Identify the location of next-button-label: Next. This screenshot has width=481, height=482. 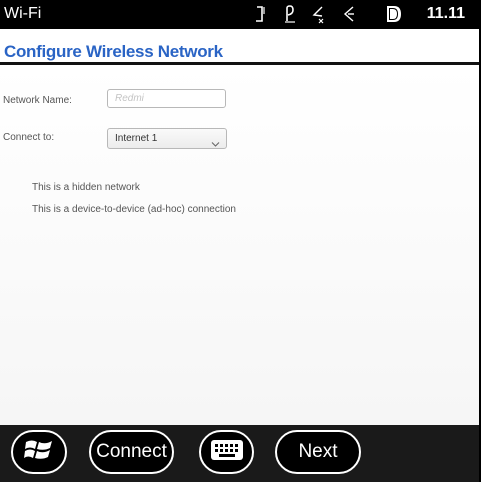
(318, 451).